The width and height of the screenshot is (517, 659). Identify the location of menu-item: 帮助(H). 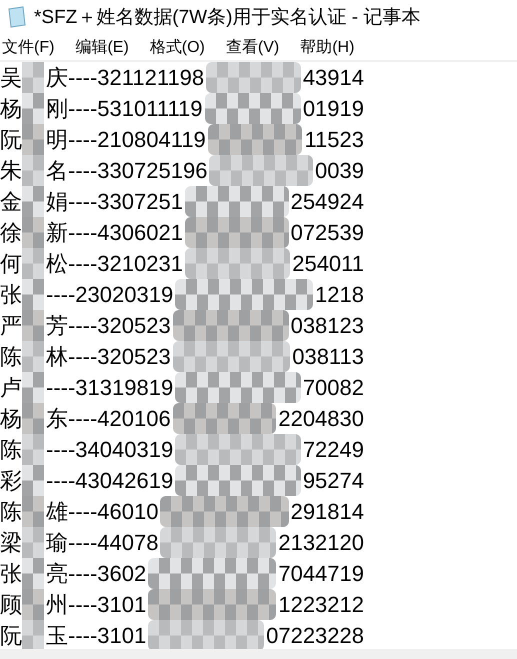
(328, 47).